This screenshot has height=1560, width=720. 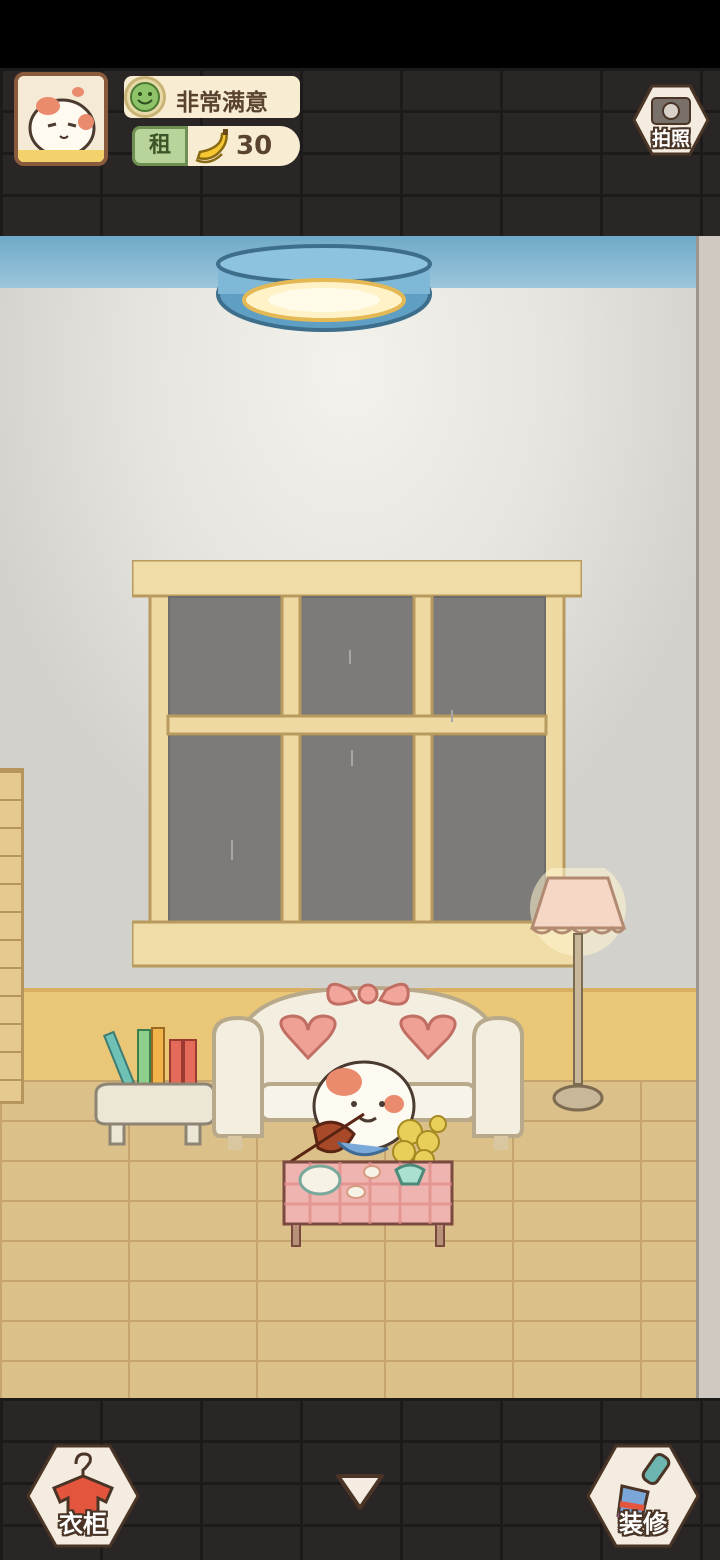 I want to click on wardrobe-button-label: 衣柜, so click(x=83, y=1524).